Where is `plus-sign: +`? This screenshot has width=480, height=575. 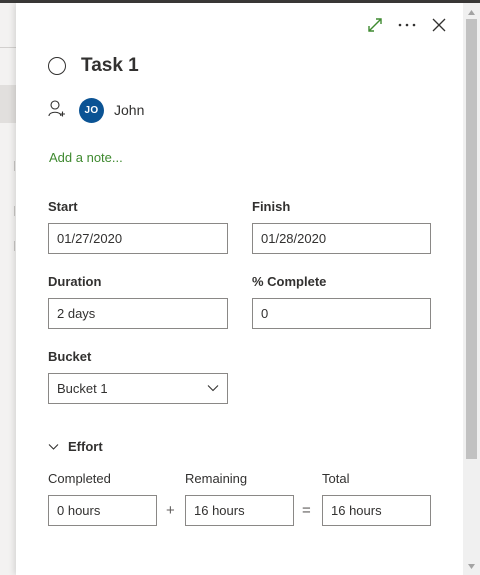 plus-sign: + is located at coordinates (170, 510).